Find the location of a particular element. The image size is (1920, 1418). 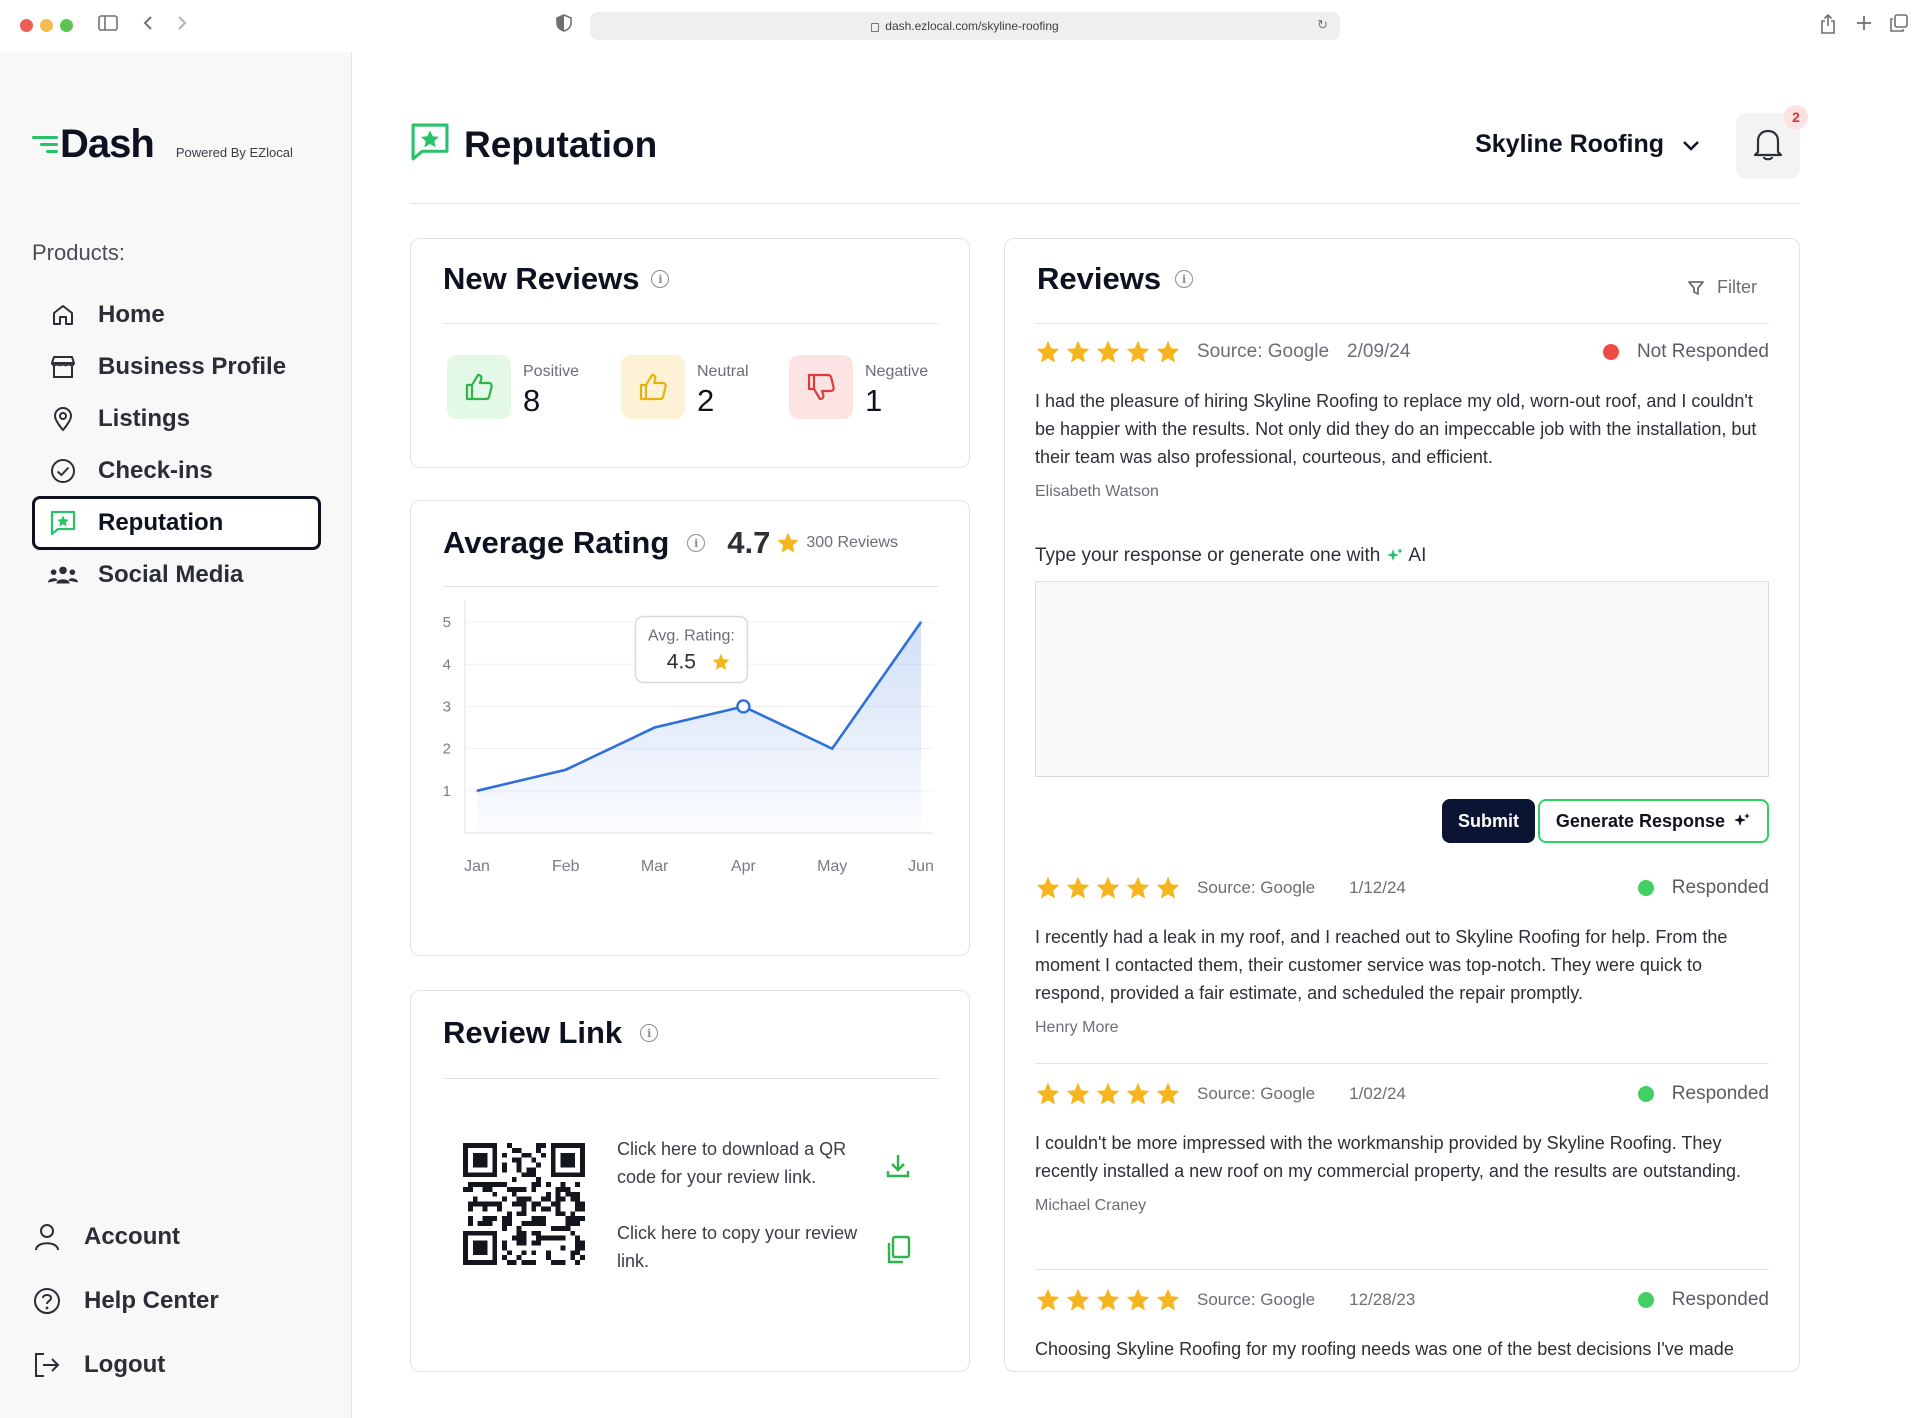

filter-button: Filter is located at coordinates (1722, 287).